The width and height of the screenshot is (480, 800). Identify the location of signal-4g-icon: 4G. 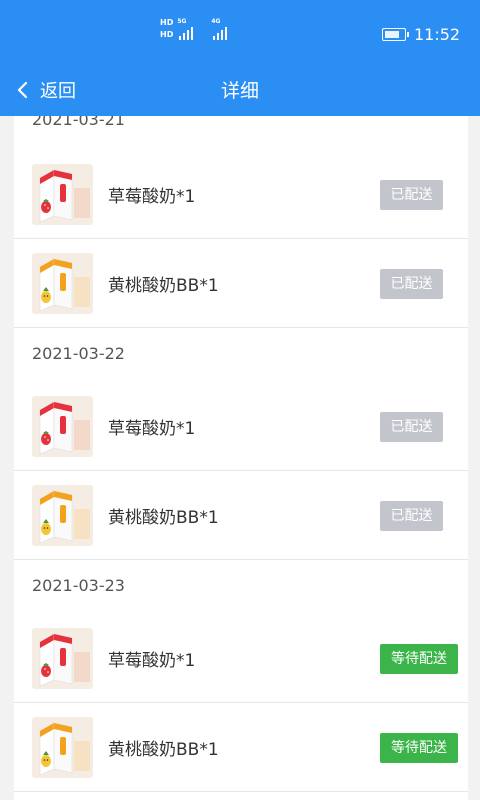
(226, 29).